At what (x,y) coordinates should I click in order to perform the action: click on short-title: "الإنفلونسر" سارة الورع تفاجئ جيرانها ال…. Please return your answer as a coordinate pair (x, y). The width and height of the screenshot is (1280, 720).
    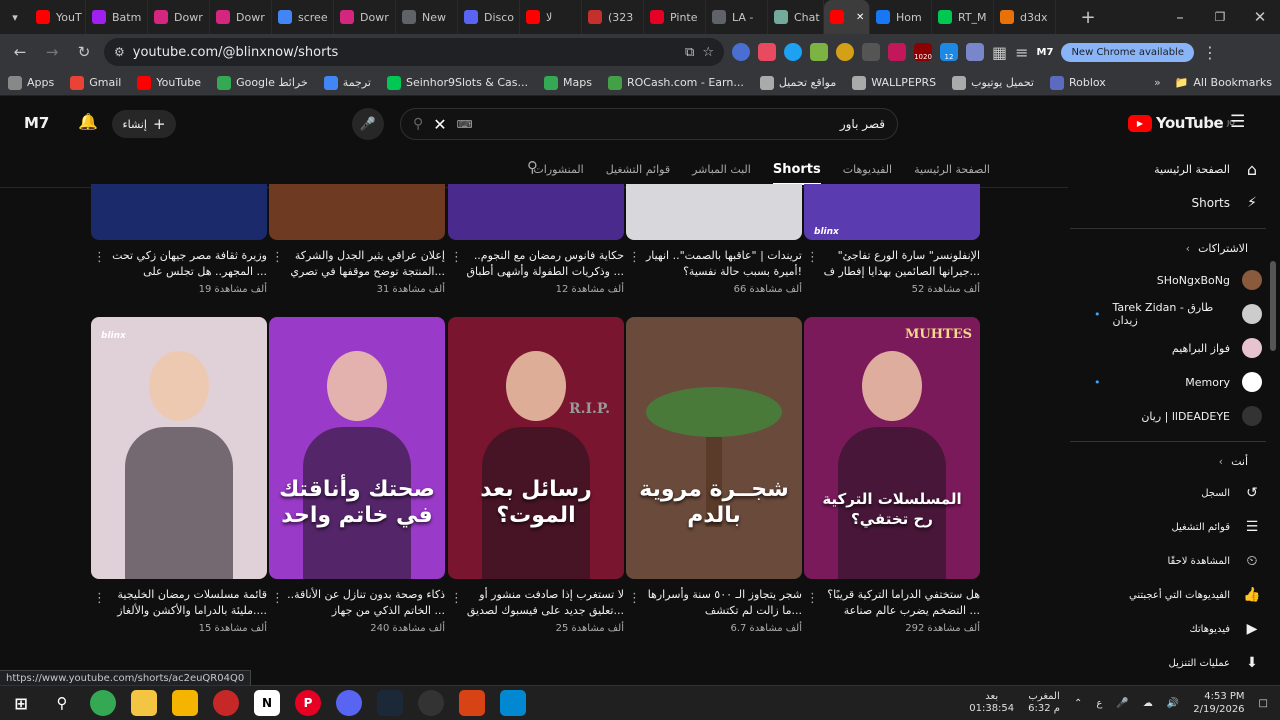
    Looking at the image, I should click on (892, 265).